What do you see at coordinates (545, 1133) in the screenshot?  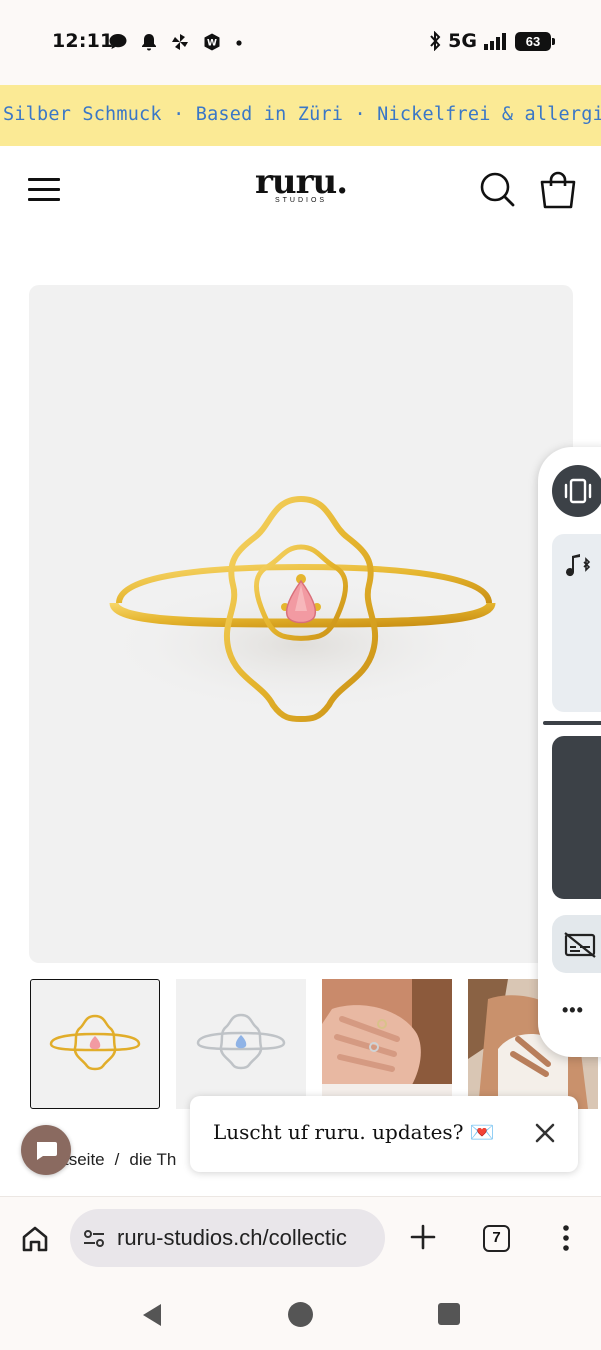 I see `close-icon` at bounding box center [545, 1133].